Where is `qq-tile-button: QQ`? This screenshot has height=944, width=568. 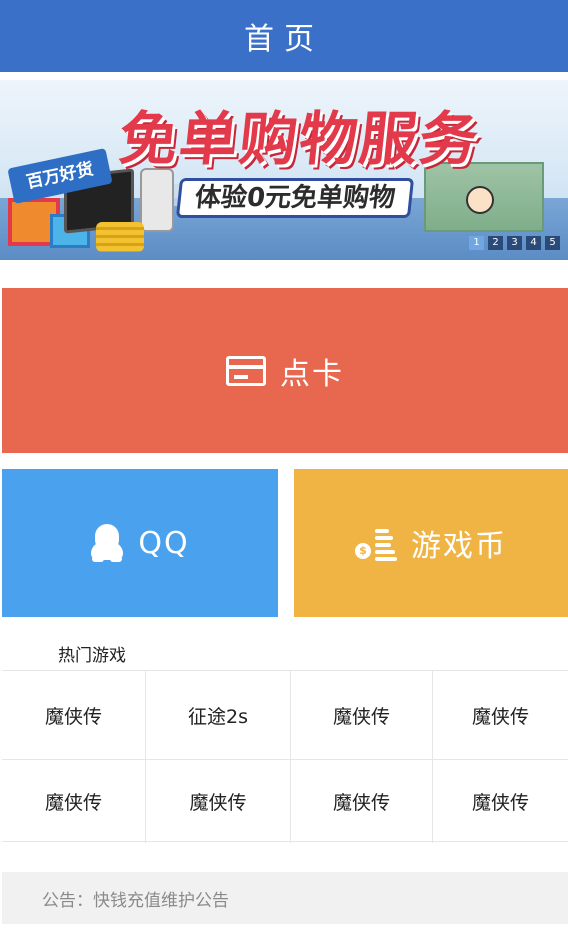 qq-tile-button: QQ is located at coordinates (140, 543).